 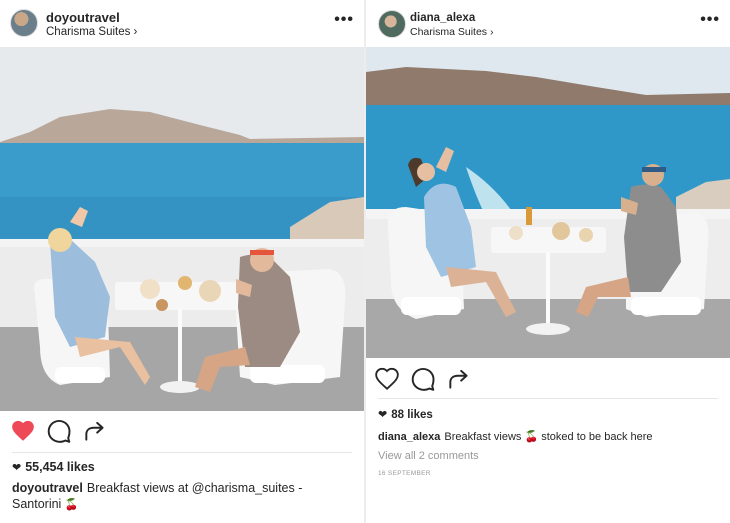 What do you see at coordinates (548, 23) in the screenshot?
I see `post-header: diana_alexa Charisma Suites › •••` at bounding box center [548, 23].